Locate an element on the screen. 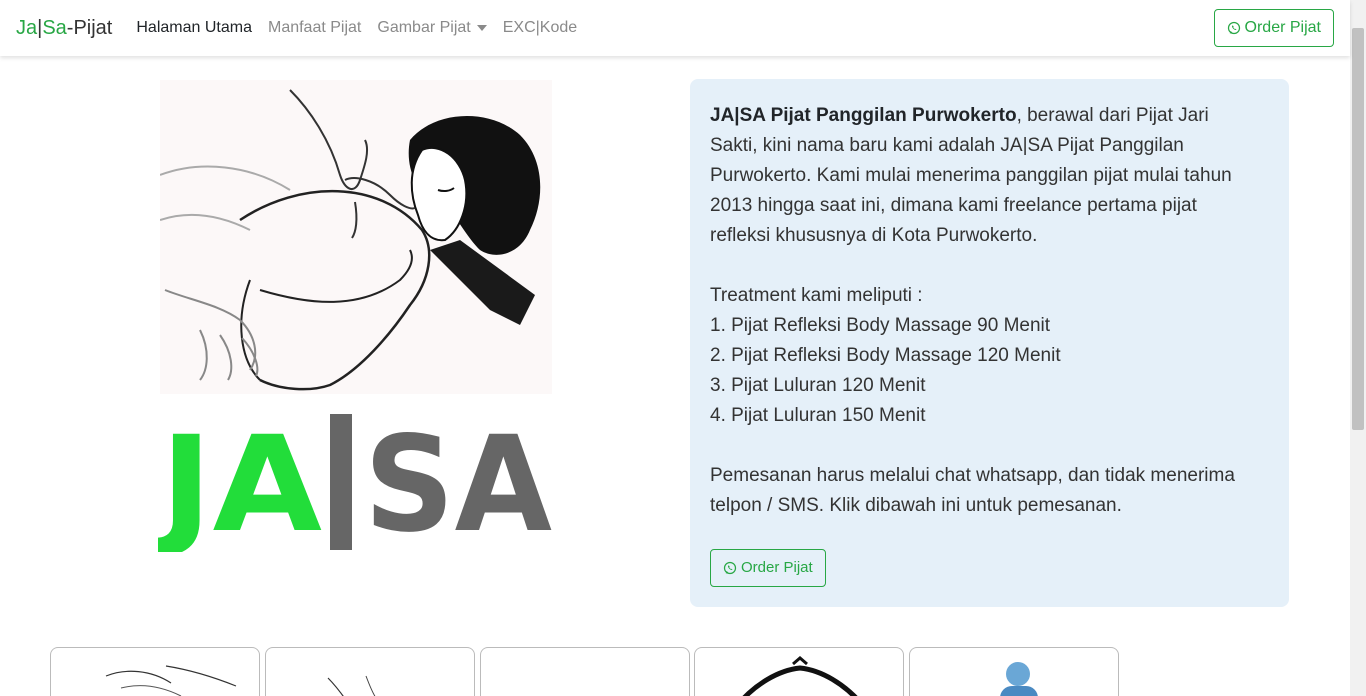  brand-sa: Sa is located at coordinates (54, 27).